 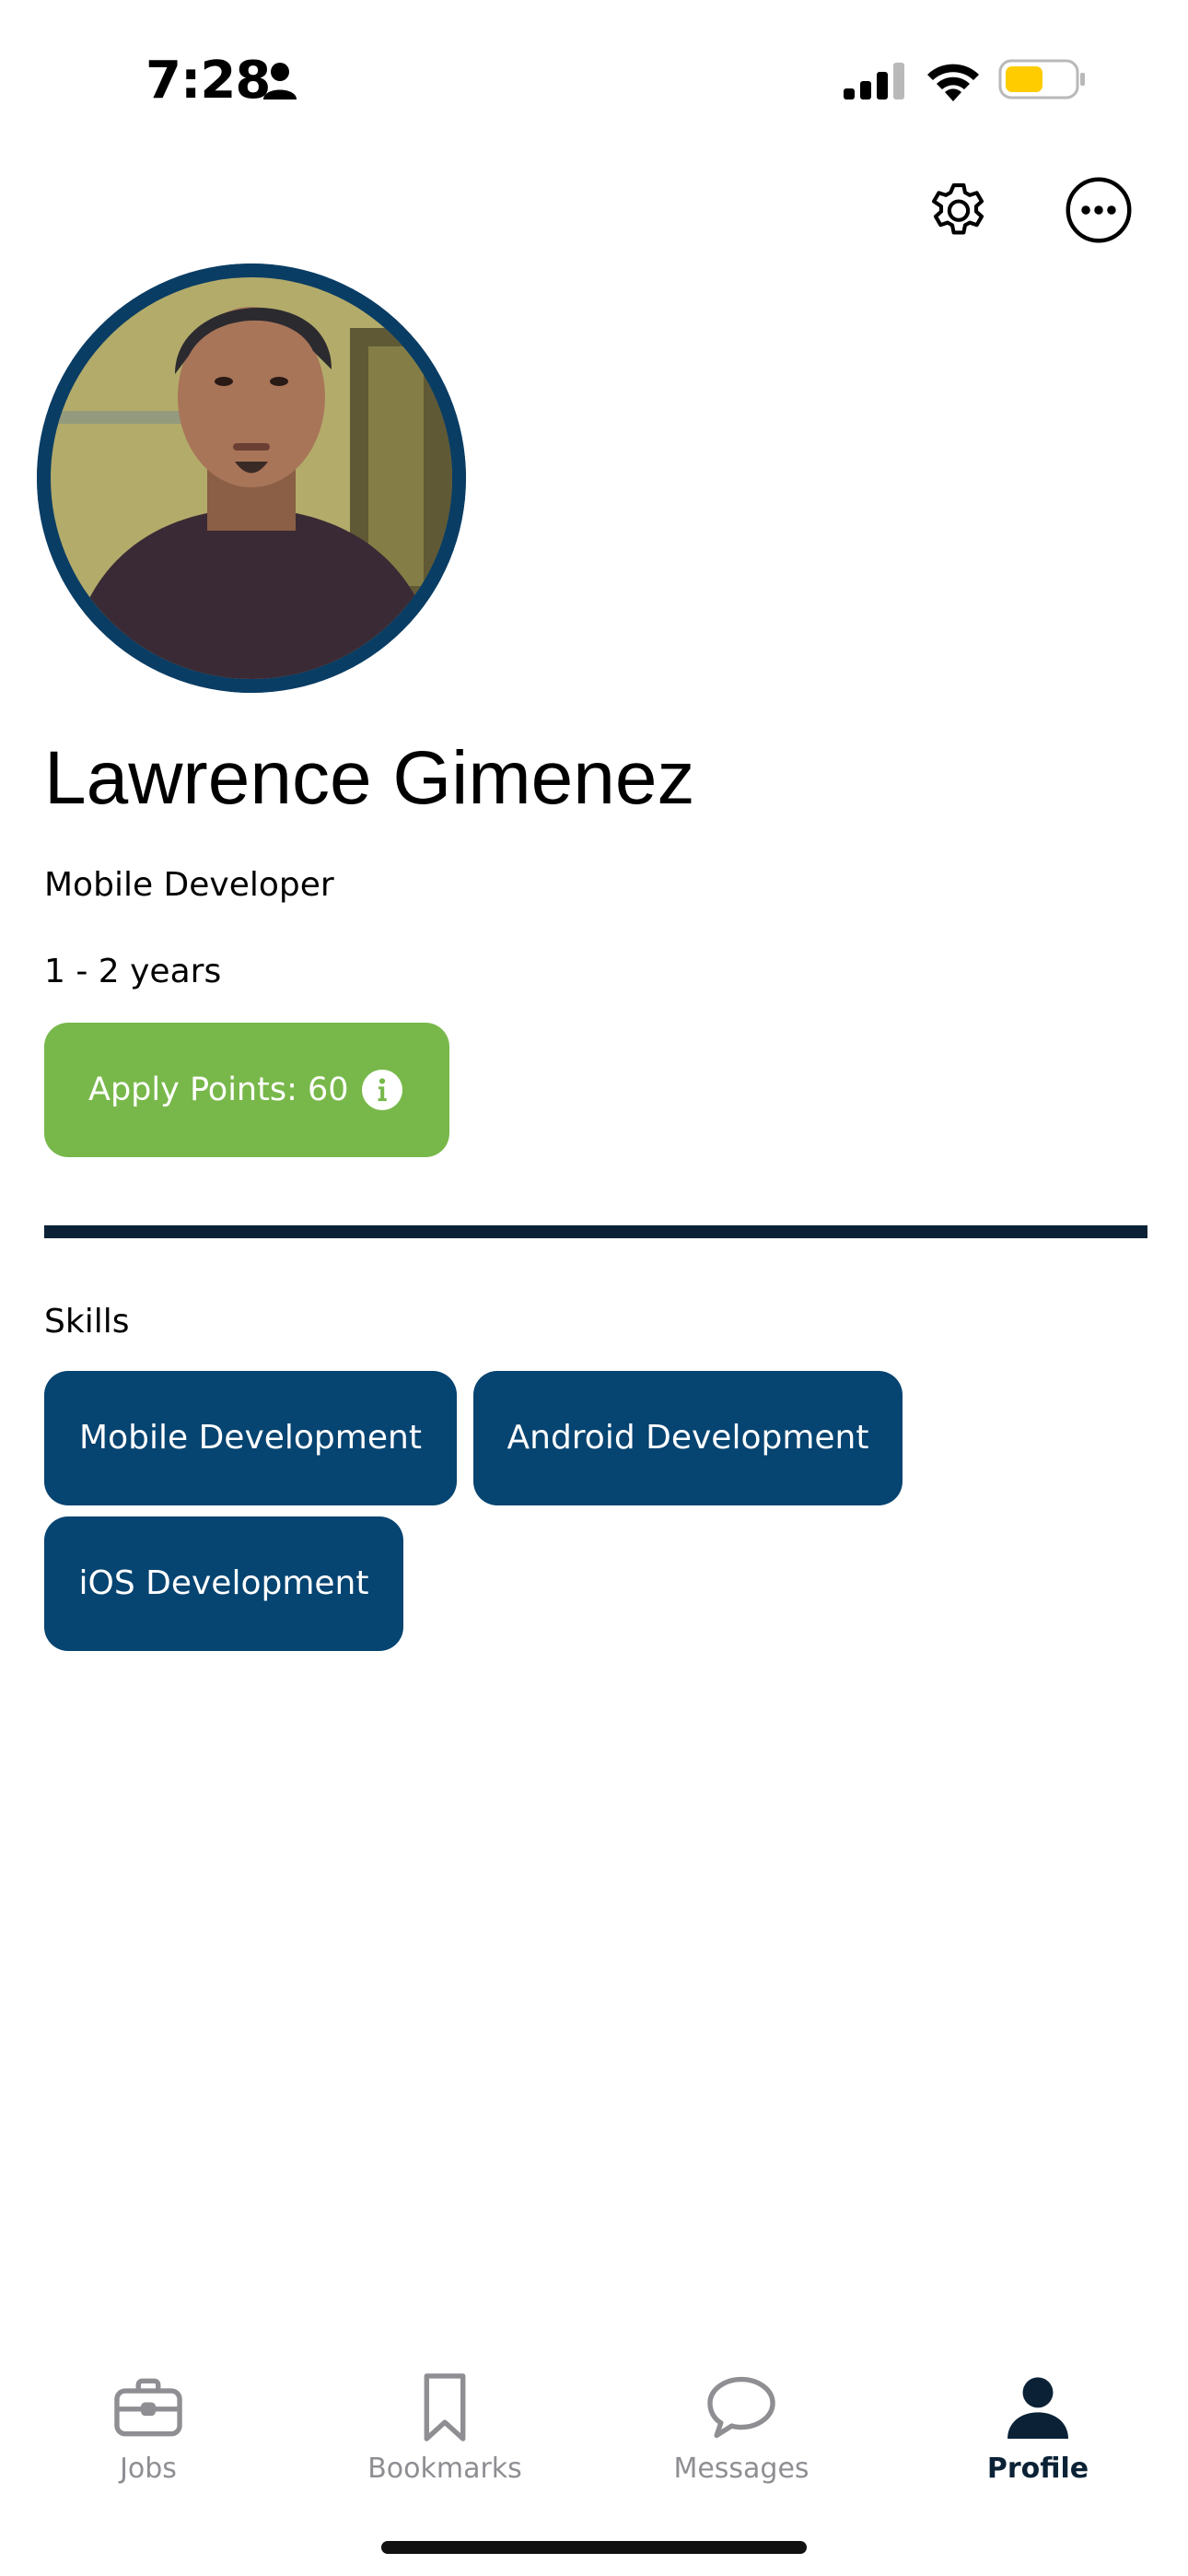 I want to click on gear-icon, so click(x=958, y=209).